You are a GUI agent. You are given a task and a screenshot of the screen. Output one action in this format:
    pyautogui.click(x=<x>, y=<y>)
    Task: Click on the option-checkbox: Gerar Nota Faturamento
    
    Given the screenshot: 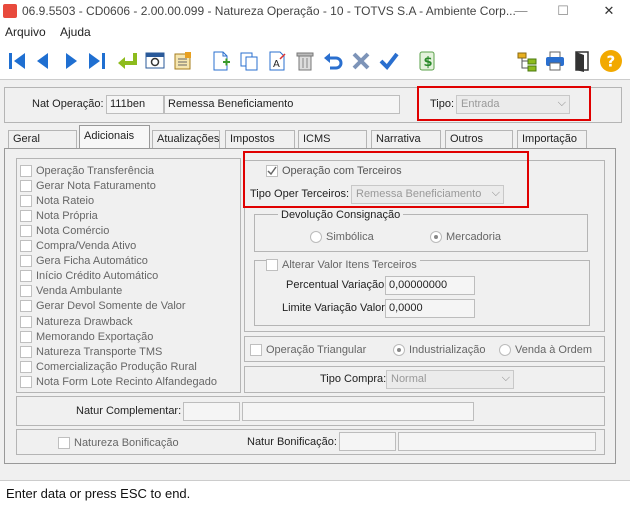 What is the action you would take?
    pyautogui.click(x=88, y=185)
    